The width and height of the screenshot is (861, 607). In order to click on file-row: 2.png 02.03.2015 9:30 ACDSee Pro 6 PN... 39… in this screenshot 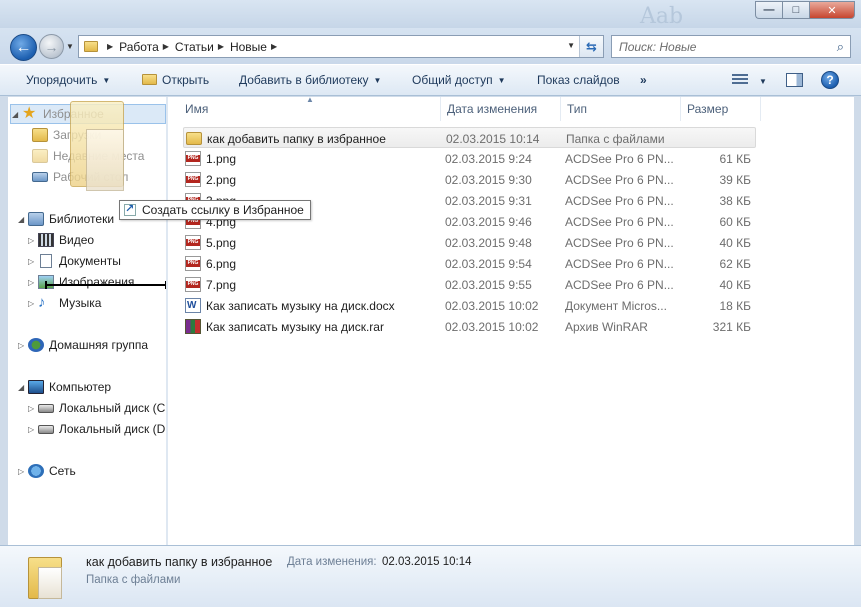, I will do `click(469, 179)`.